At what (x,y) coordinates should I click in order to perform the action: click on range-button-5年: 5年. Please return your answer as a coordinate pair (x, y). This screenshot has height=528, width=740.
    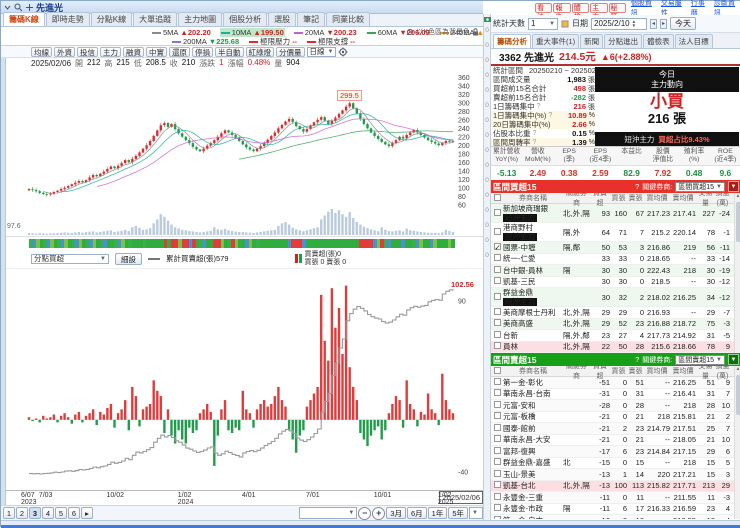
    Looking at the image, I should click on (458, 513).